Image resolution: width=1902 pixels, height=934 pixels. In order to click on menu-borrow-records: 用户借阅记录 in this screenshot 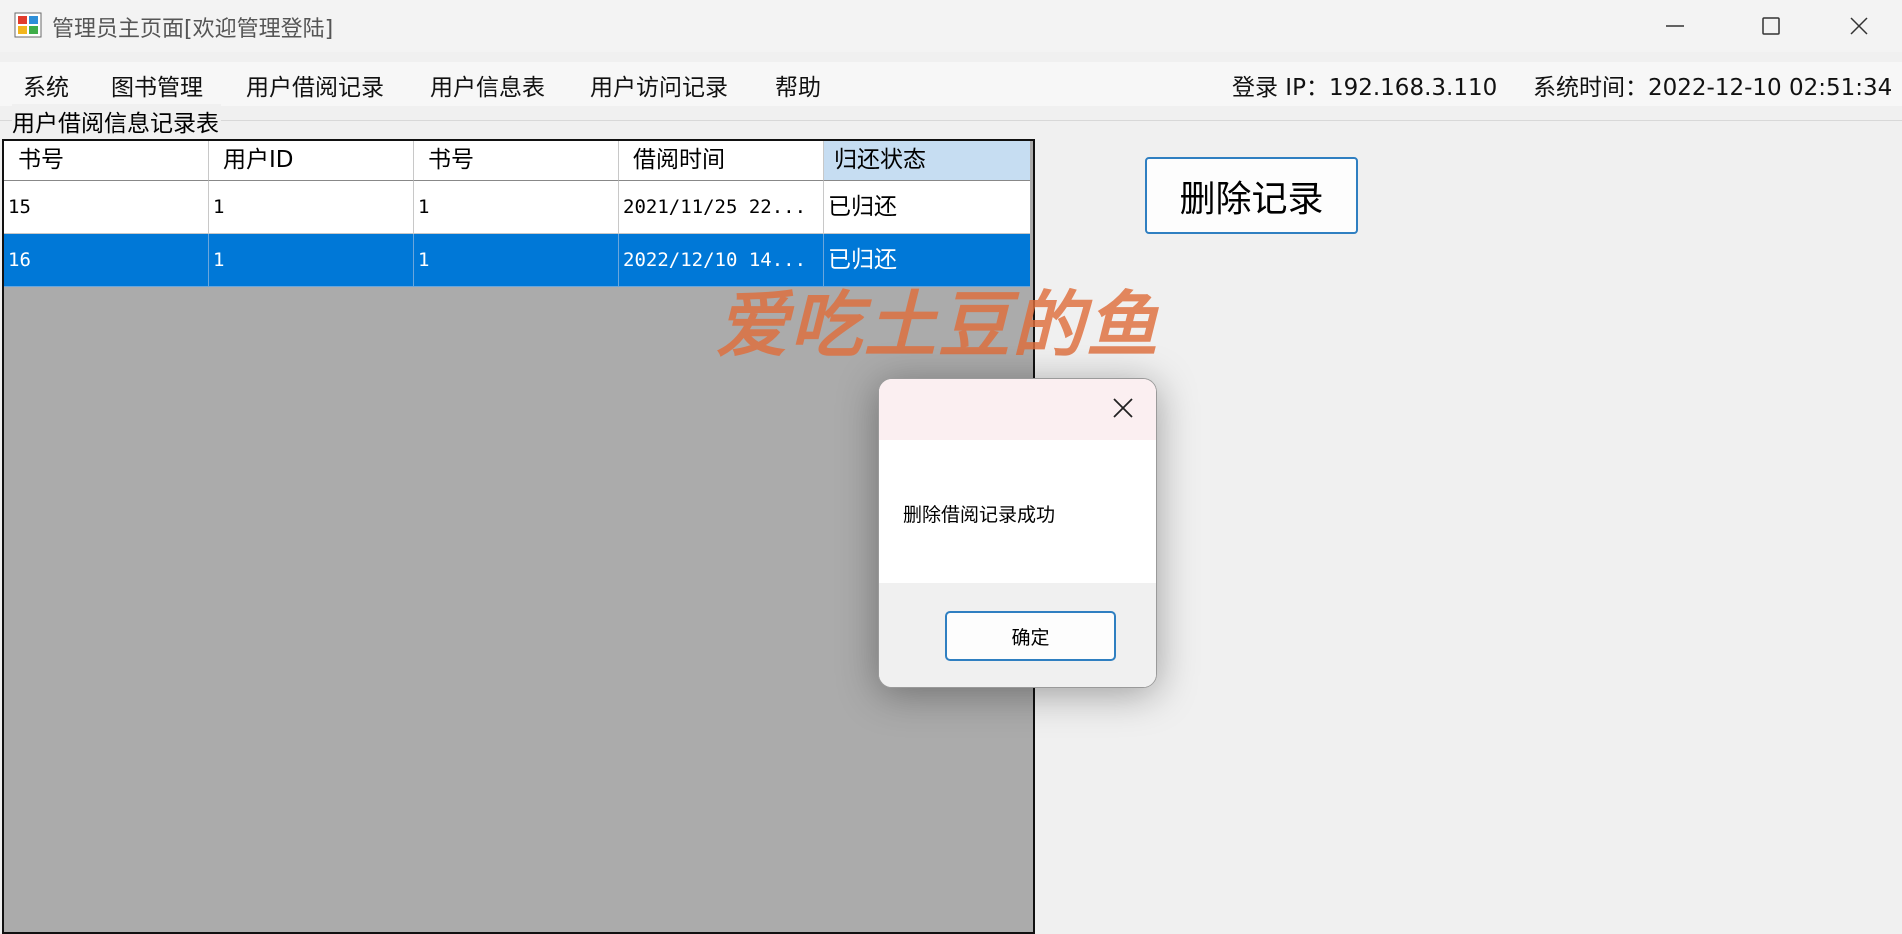, I will do `click(315, 85)`.